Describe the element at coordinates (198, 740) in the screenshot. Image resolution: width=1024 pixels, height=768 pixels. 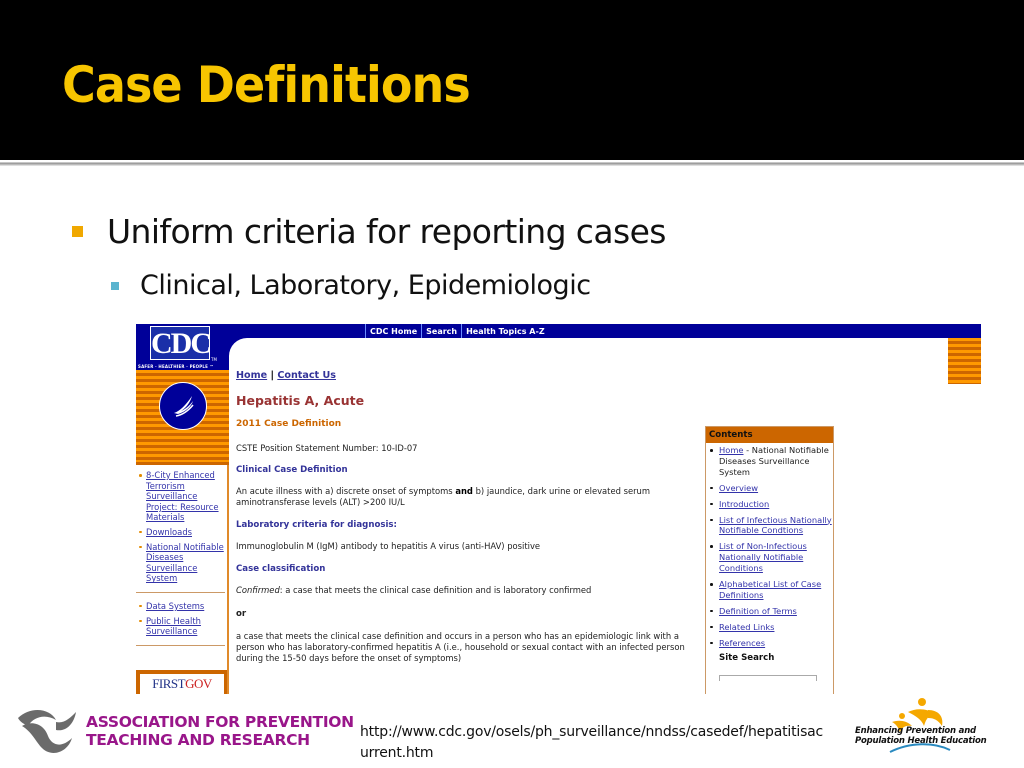
I see `aptr-line-2: TEACHING AND RESEARCH` at that location.